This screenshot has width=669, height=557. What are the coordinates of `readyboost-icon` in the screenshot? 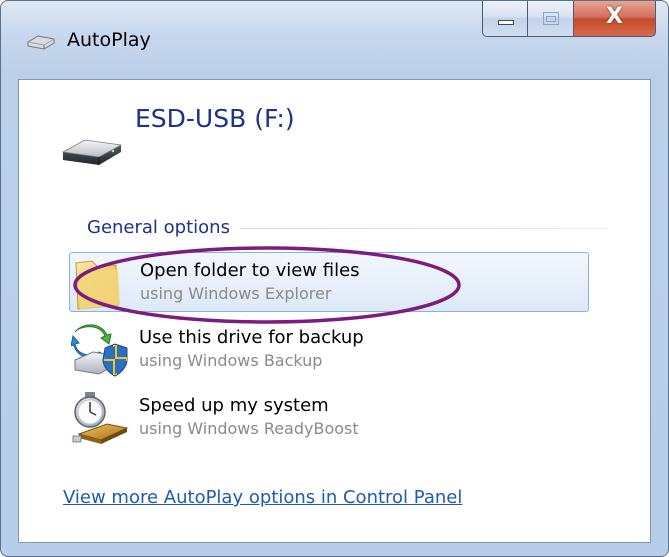 It's located at (100, 418).